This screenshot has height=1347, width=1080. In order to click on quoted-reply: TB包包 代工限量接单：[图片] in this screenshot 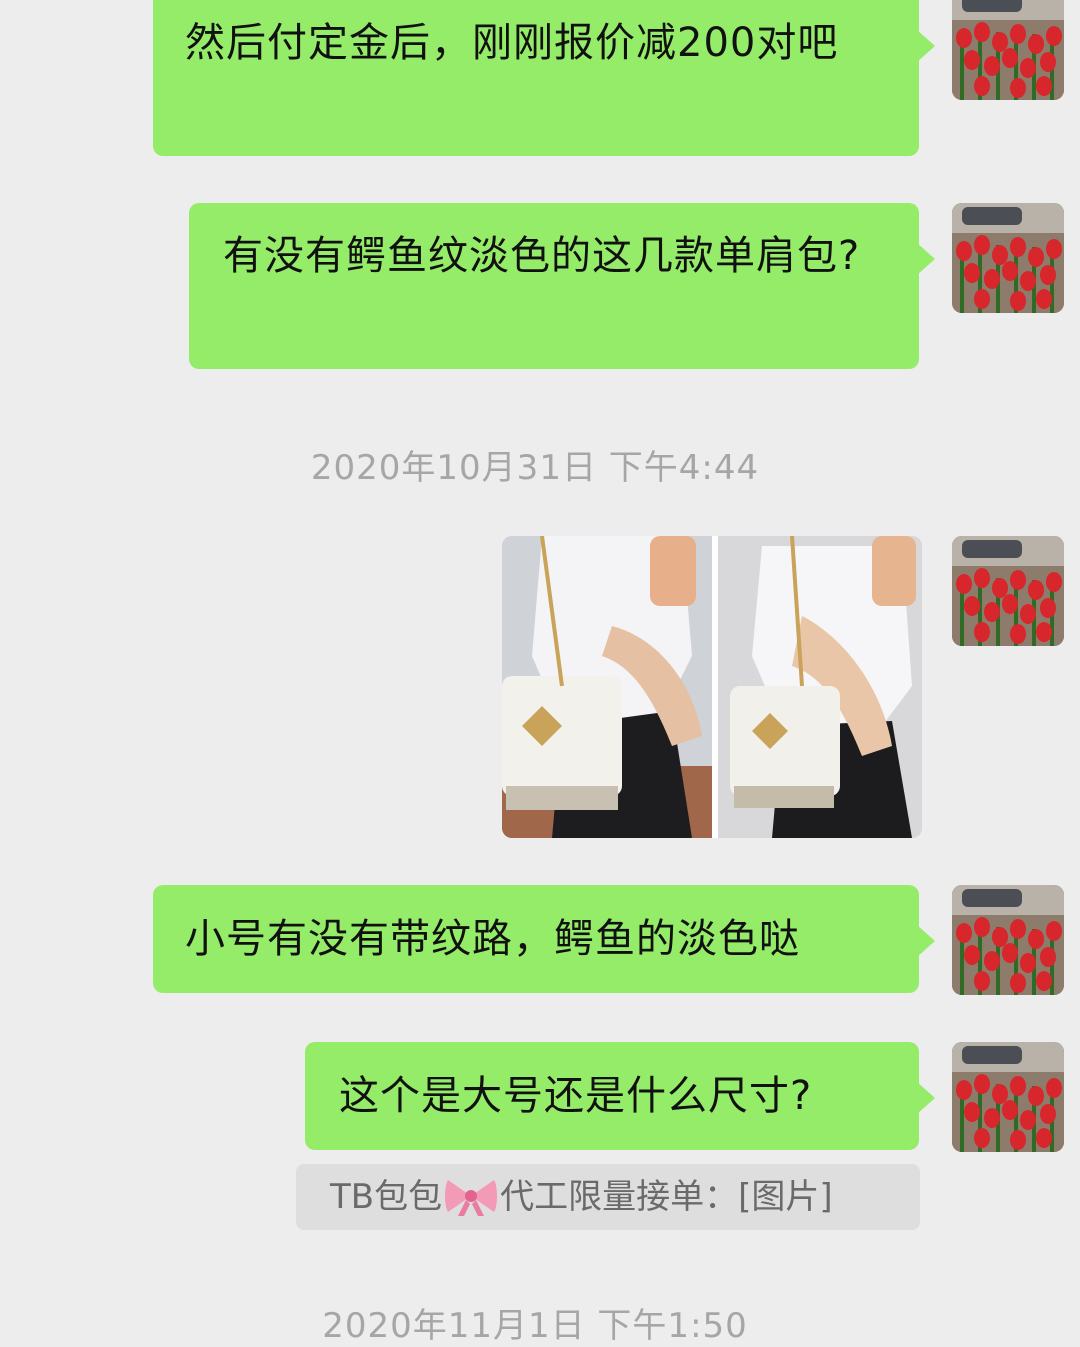, I will do `click(608, 1197)`.